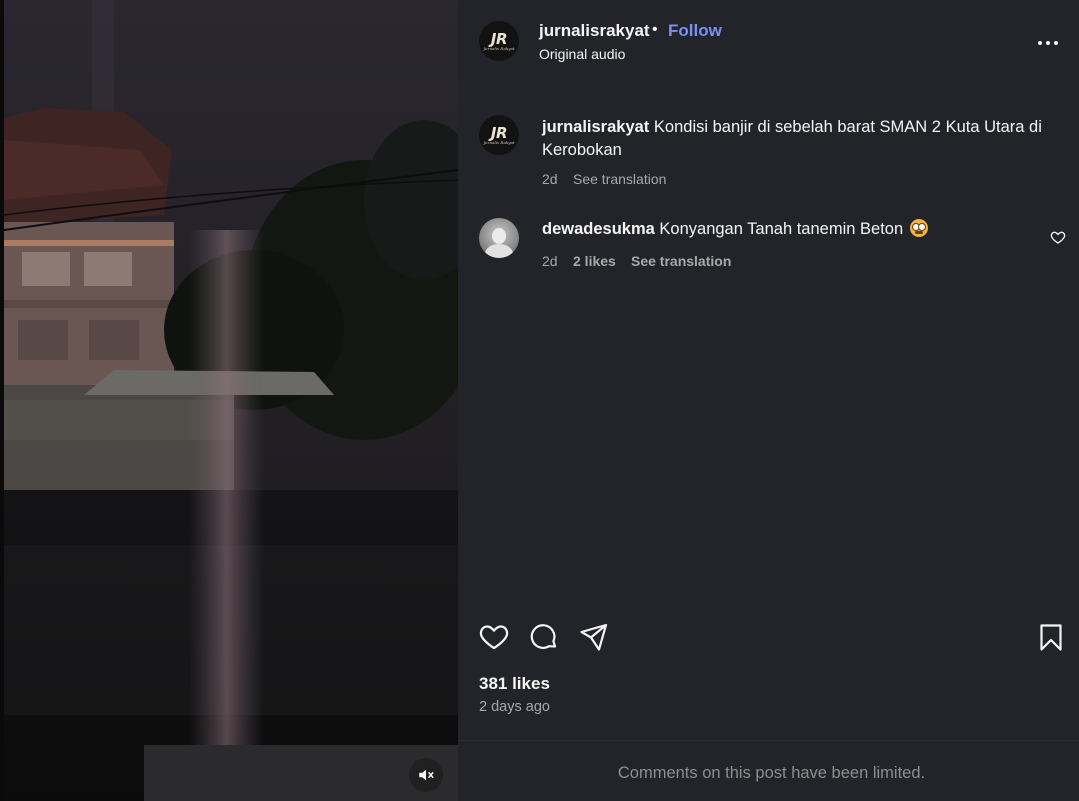 This screenshot has height=801, width=1079. I want to click on likes-count: 381 likes, so click(514, 684).